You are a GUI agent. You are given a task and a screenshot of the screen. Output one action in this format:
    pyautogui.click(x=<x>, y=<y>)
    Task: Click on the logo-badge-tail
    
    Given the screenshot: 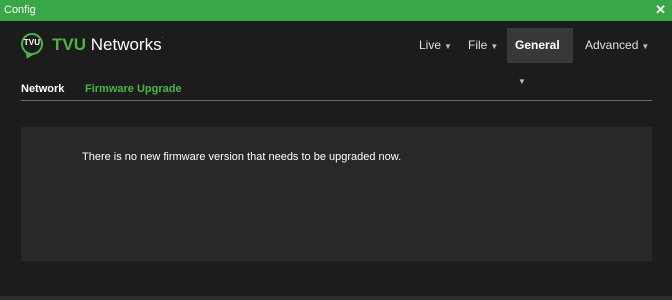 What is the action you would take?
    pyautogui.click(x=28, y=56)
    